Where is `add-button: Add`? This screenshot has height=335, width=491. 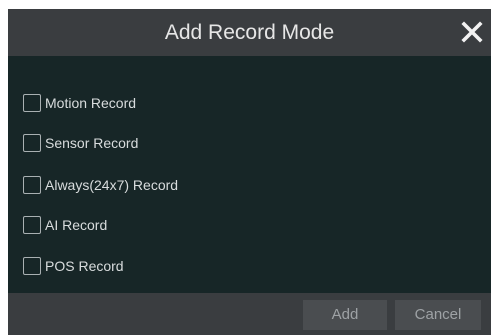
add-button: Add is located at coordinates (345, 315).